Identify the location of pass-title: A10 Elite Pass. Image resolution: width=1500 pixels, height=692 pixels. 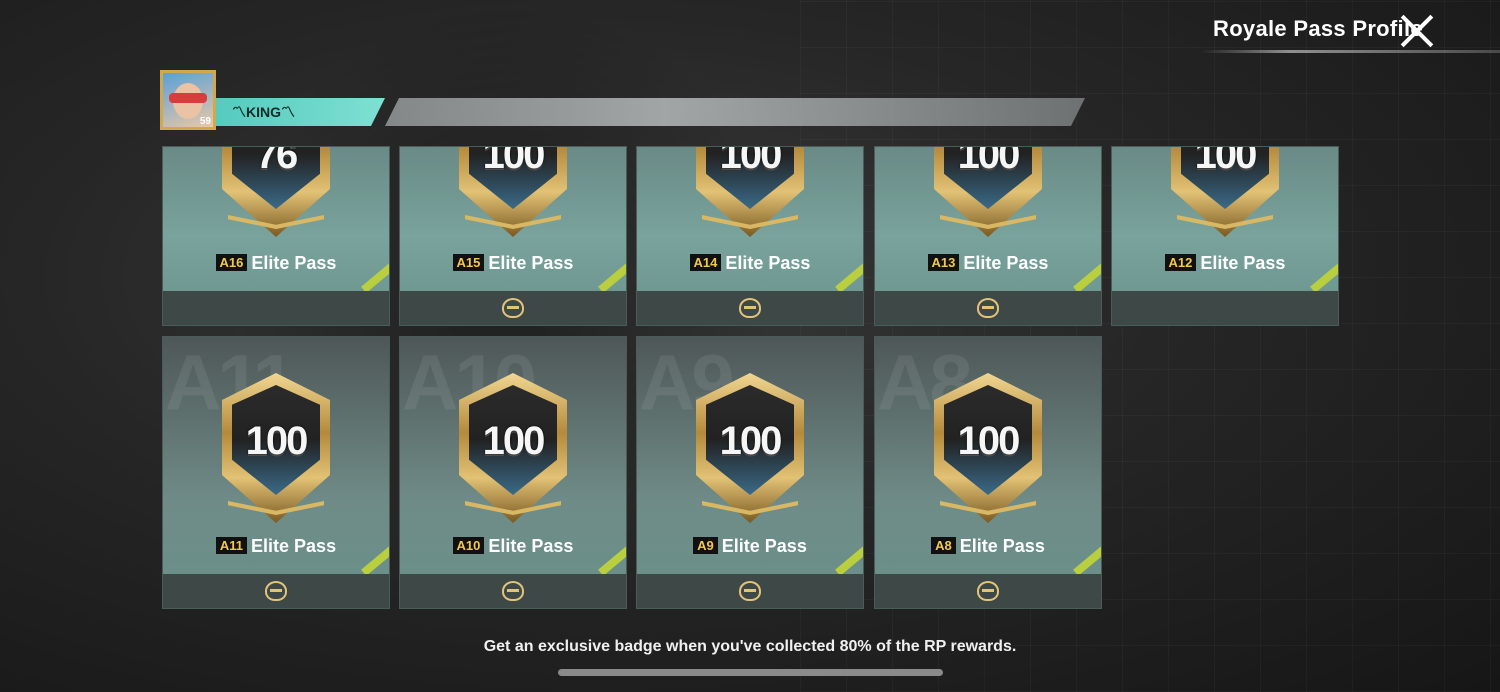
(513, 546).